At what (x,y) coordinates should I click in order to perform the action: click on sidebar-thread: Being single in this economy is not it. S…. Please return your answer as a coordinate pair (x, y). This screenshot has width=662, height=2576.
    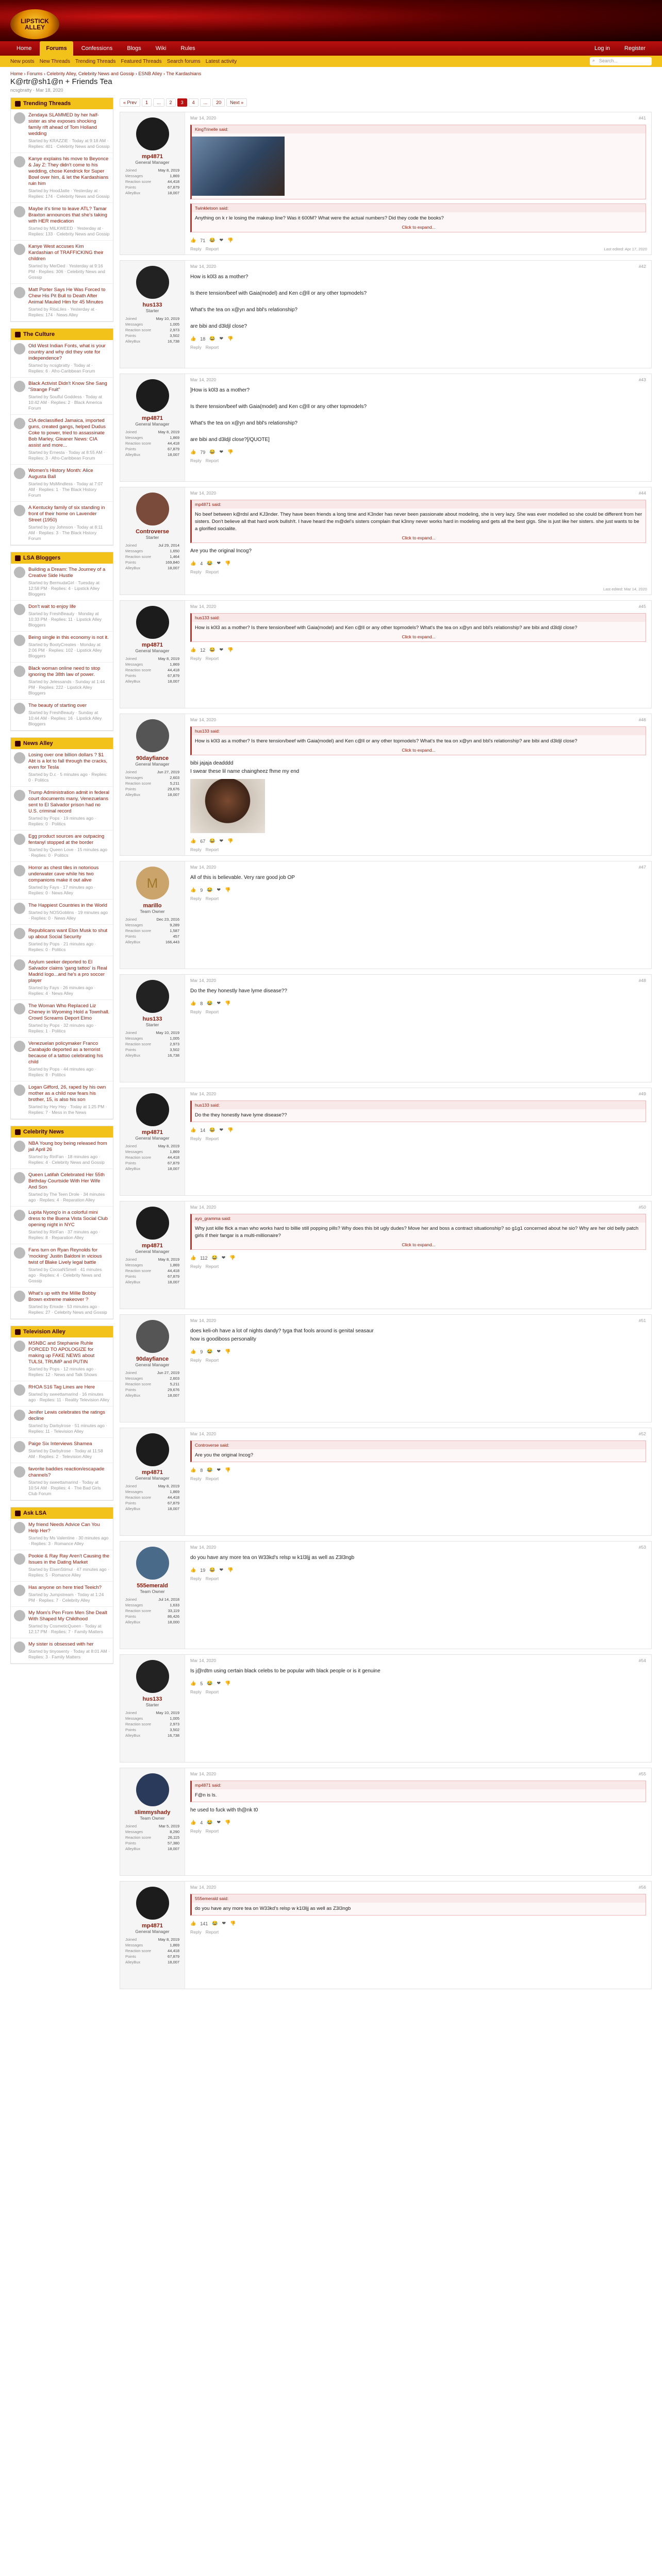
    Looking at the image, I should click on (62, 647).